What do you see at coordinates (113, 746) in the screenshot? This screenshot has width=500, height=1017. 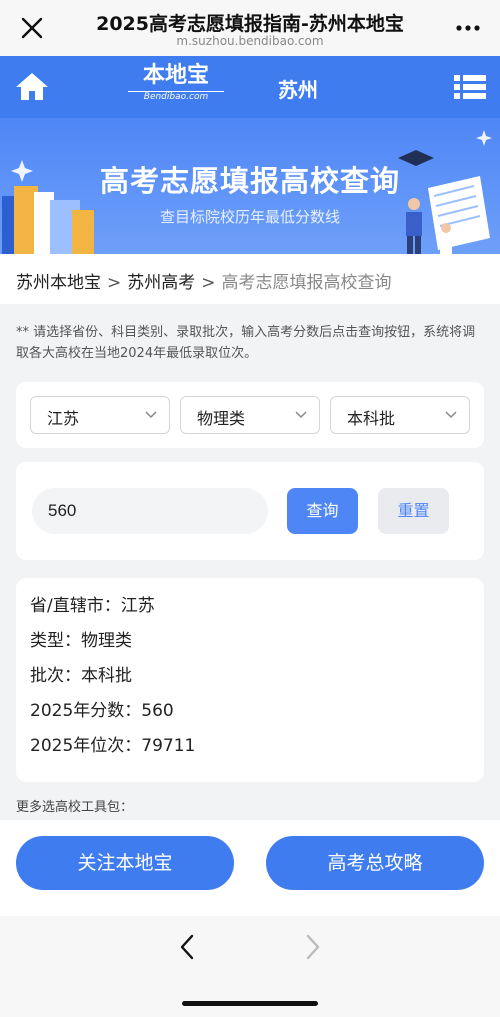 I see `result-rank: 2025年位次：79711` at bounding box center [113, 746].